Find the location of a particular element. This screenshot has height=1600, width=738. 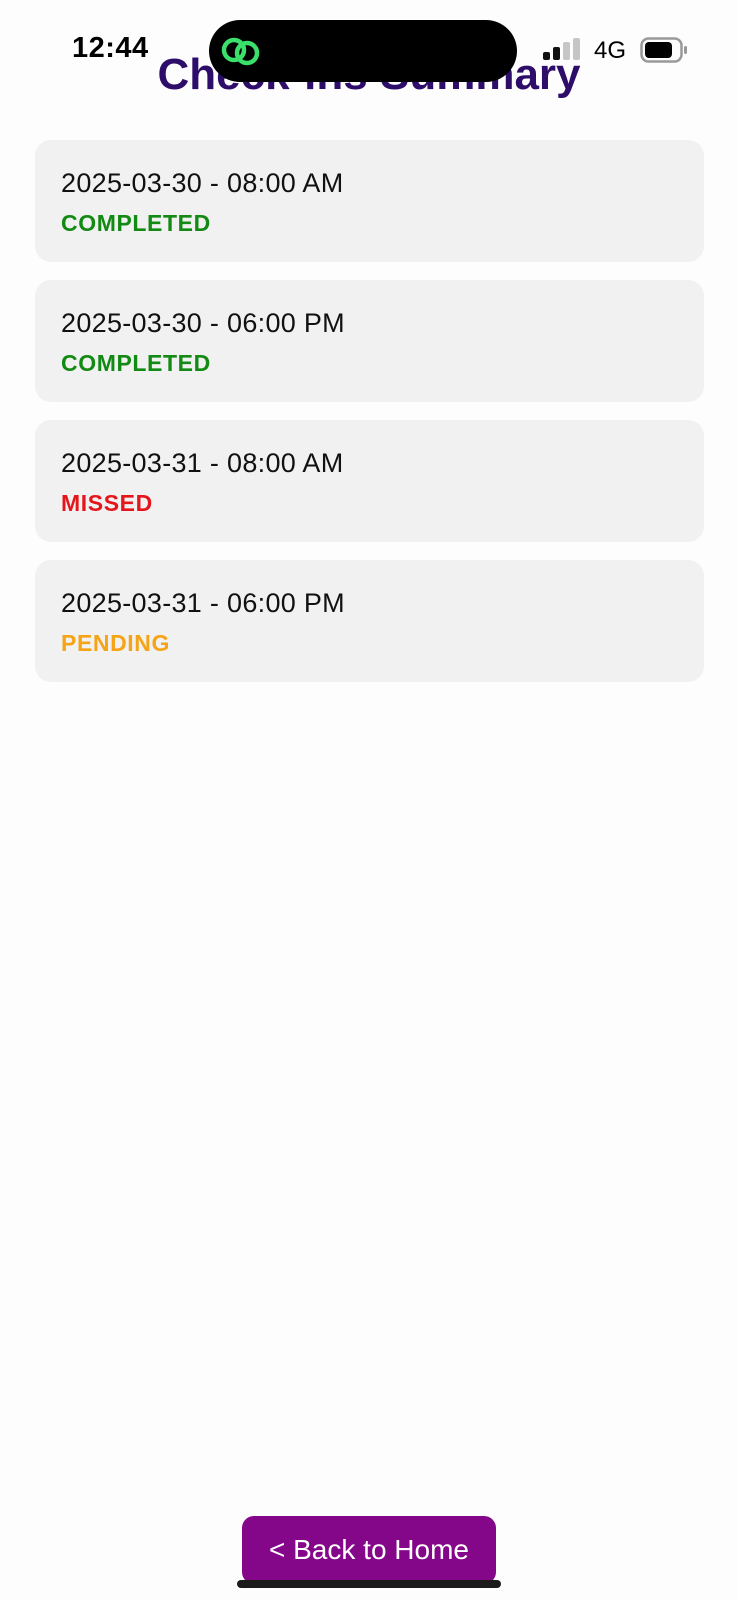

checkin-datetime: 2025-03-31 - 06:00 PM is located at coordinates (203, 603).